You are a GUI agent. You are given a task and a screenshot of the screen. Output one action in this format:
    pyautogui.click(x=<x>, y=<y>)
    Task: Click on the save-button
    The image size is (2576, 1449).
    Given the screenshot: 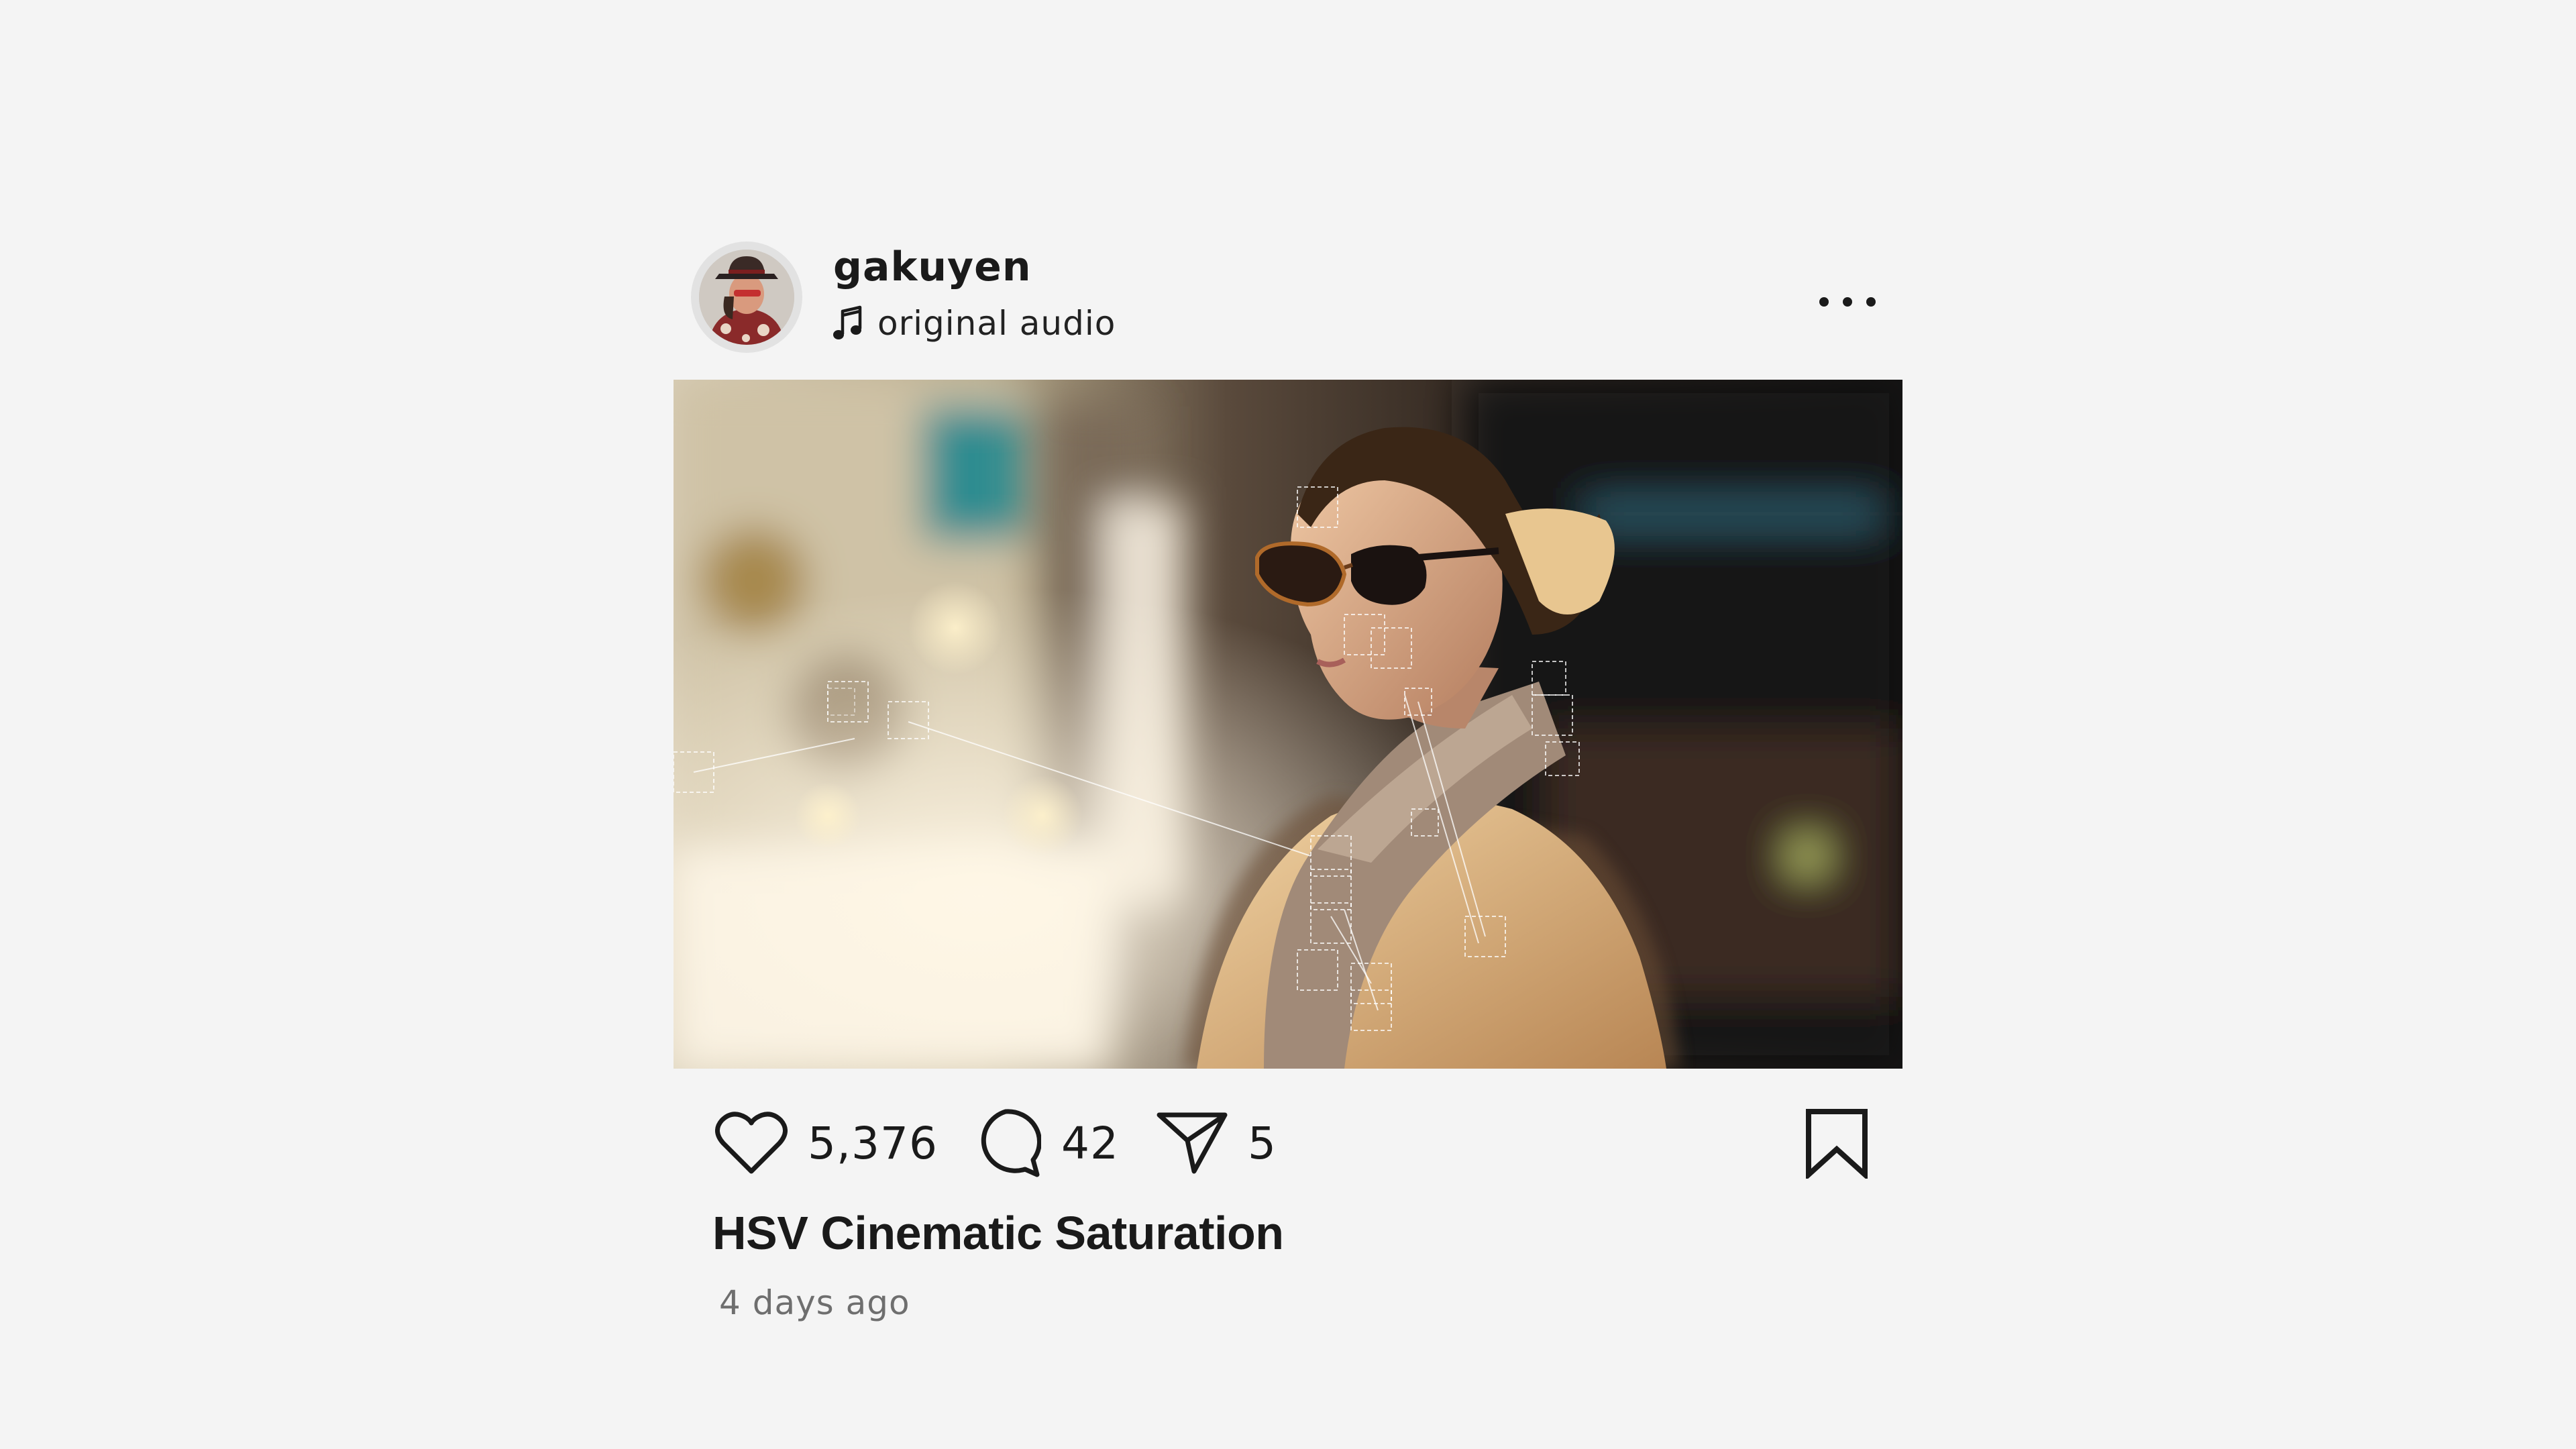 What is the action you would take?
    pyautogui.click(x=1837, y=1144)
    